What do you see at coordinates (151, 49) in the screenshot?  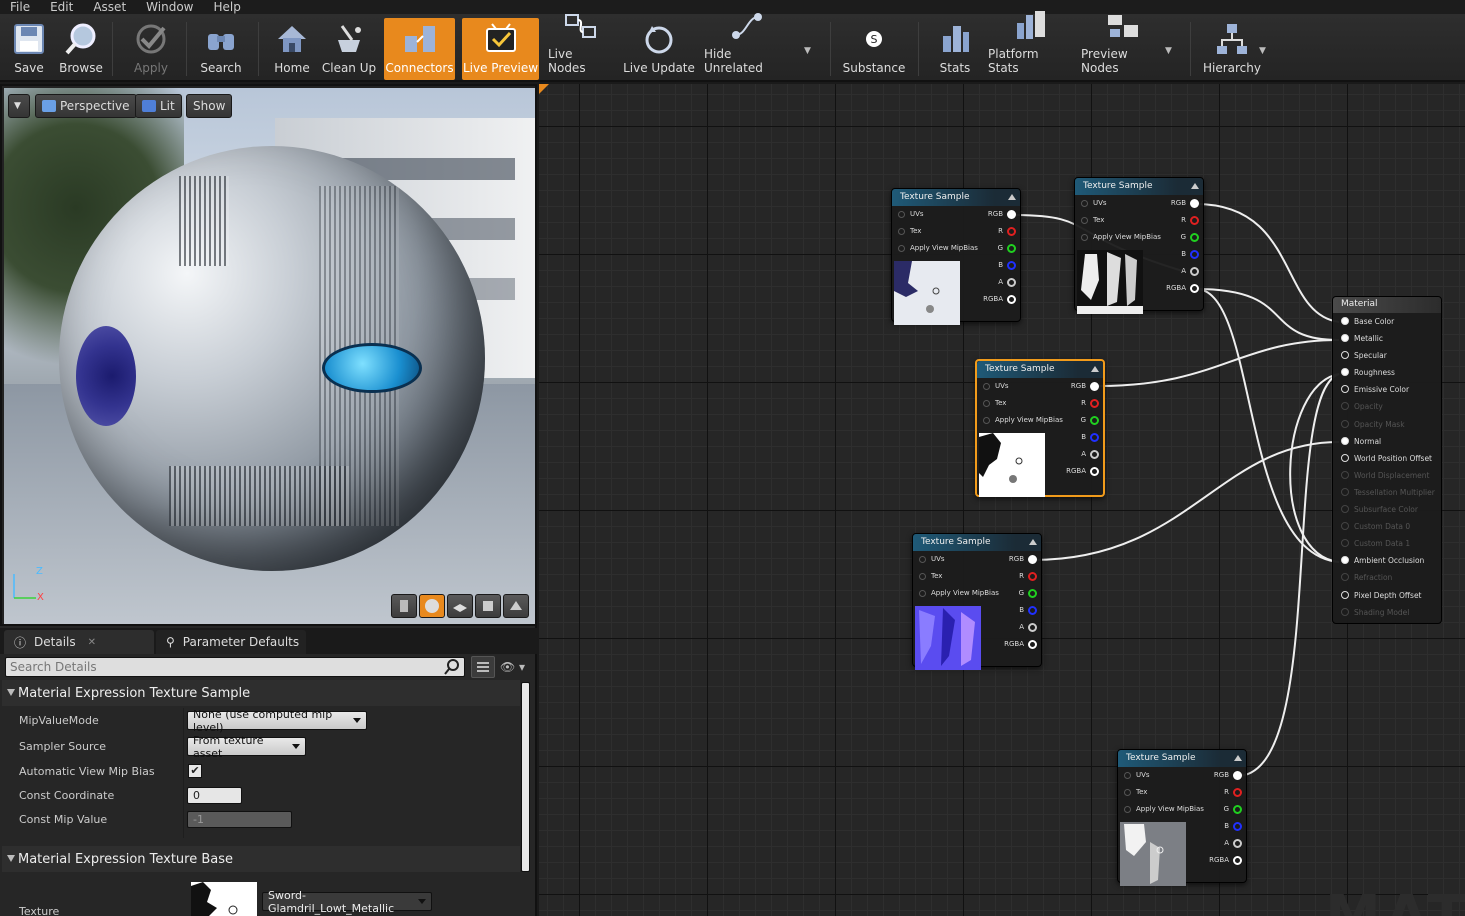 I see `apply-button: Apply` at bounding box center [151, 49].